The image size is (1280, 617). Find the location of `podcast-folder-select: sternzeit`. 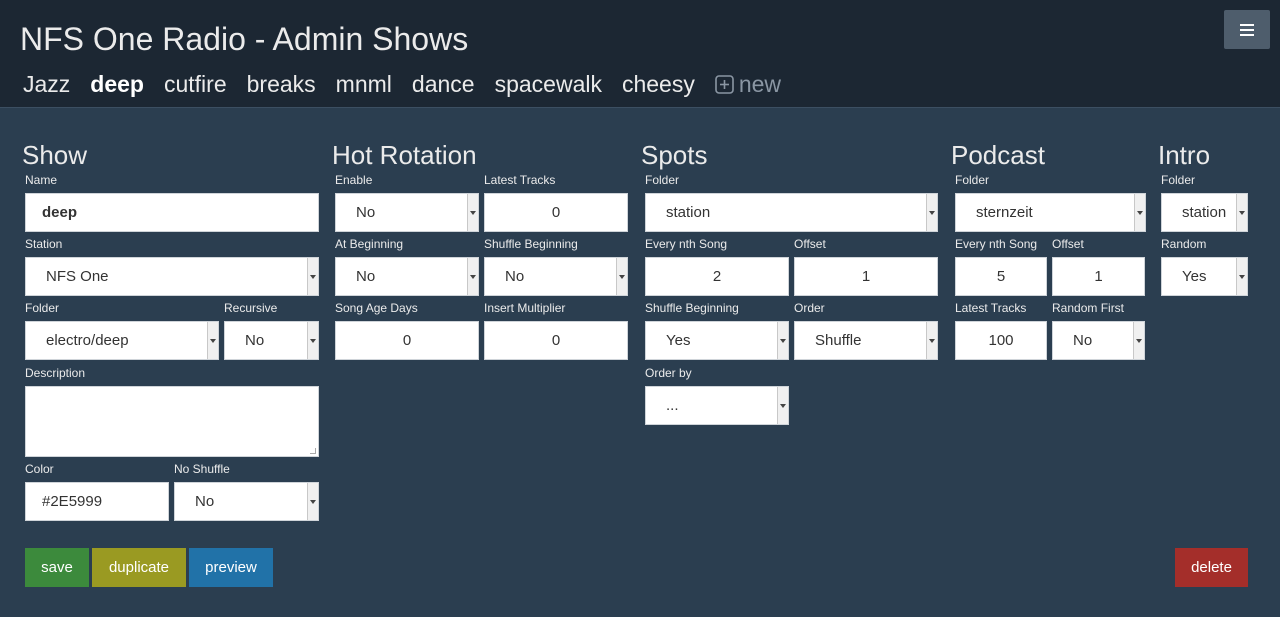

podcast-folder-select: sternzeit is located at coordinates (1050, 212).